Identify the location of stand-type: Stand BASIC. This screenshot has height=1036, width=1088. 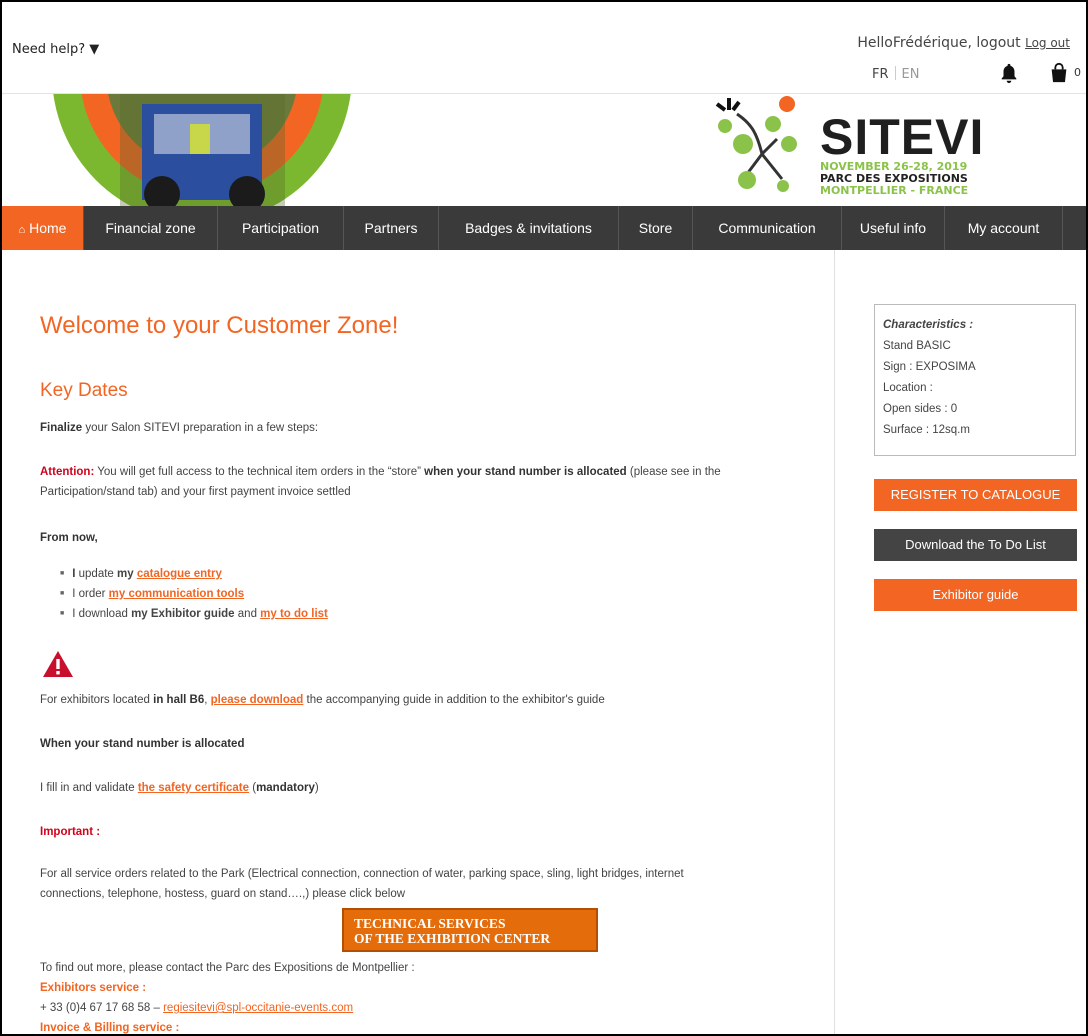
(917, 346).